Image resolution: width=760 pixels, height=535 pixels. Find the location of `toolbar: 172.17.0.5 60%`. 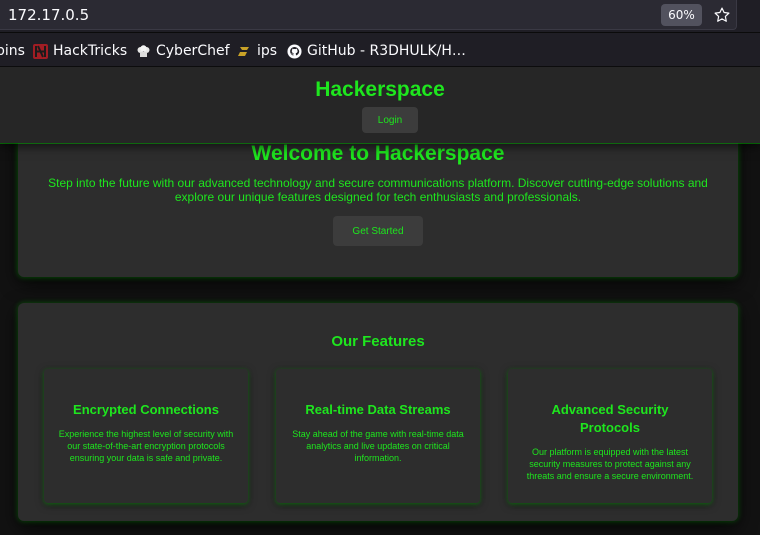

toolbar: 172.17.0.5 60% is located at coordinates (380, 16).